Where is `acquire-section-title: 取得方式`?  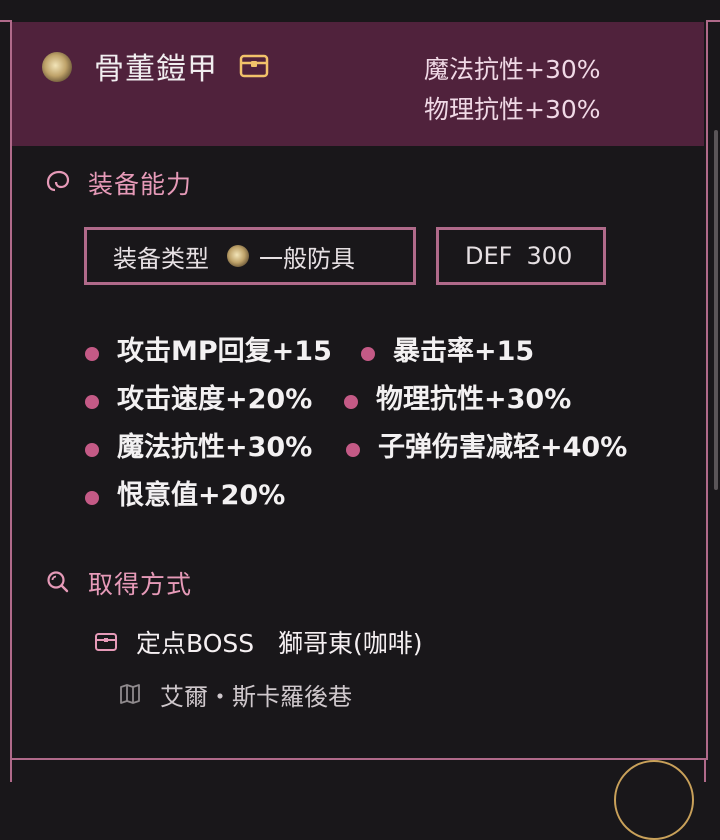 acquire-section-title: 取得方式 is located at coordinates (140, 584).